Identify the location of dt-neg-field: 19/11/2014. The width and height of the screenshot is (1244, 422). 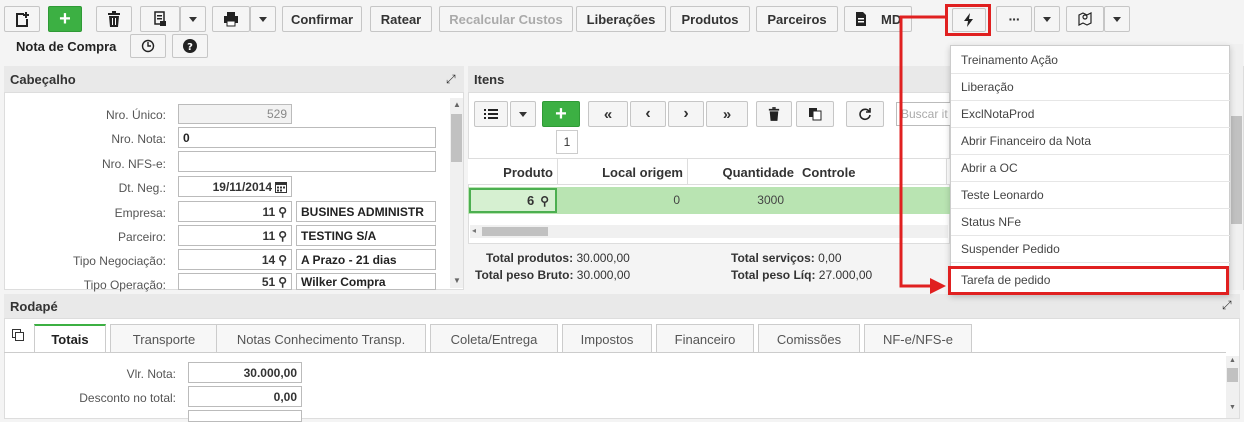
(235, 186).